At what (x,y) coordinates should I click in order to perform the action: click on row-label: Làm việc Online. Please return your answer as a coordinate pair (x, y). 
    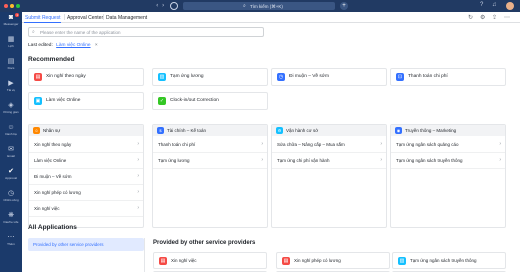
    Looking at the image, I should click on (50, 160).